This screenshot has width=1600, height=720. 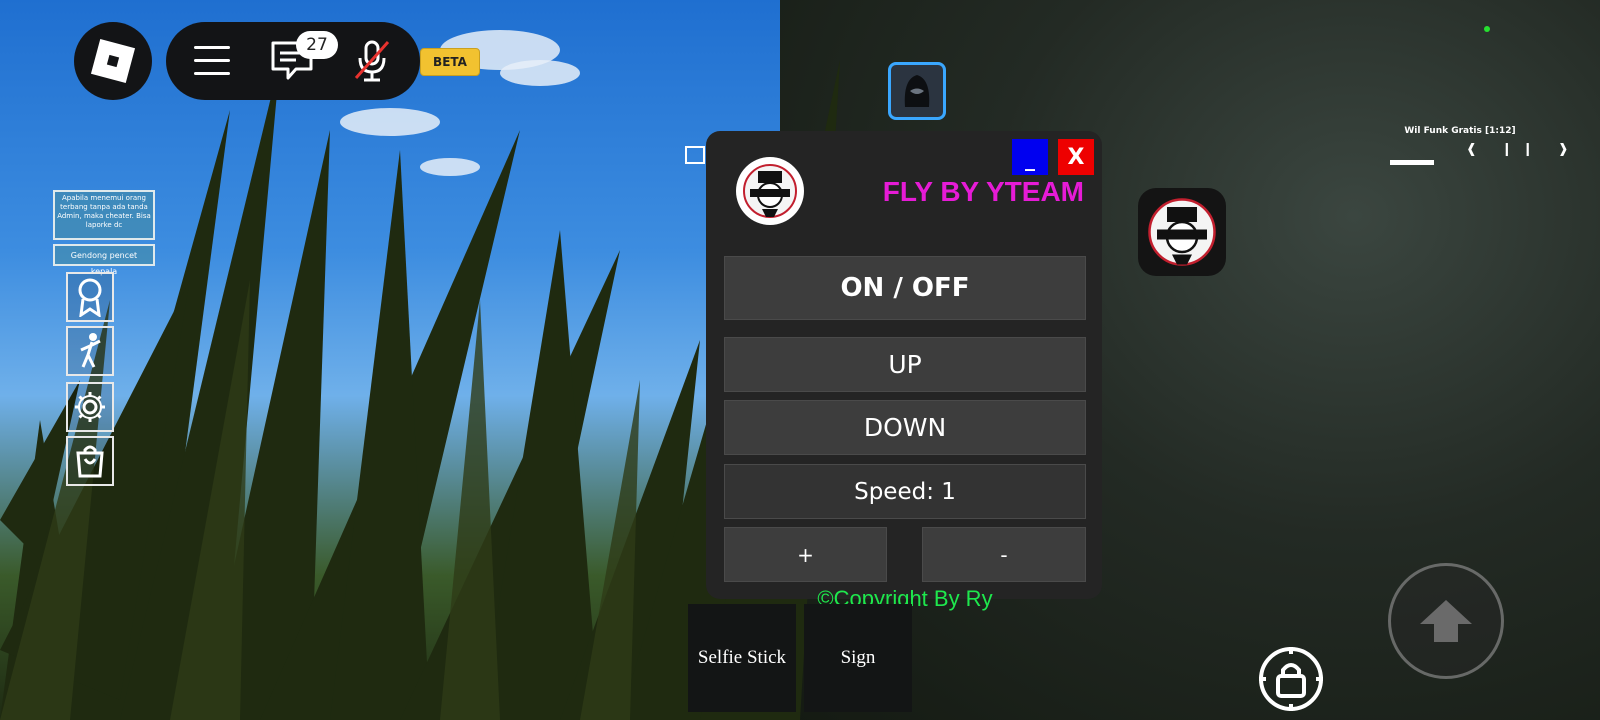 I want to click on panel-title: FLY BY YTEAM, so click(x=983, y=191).